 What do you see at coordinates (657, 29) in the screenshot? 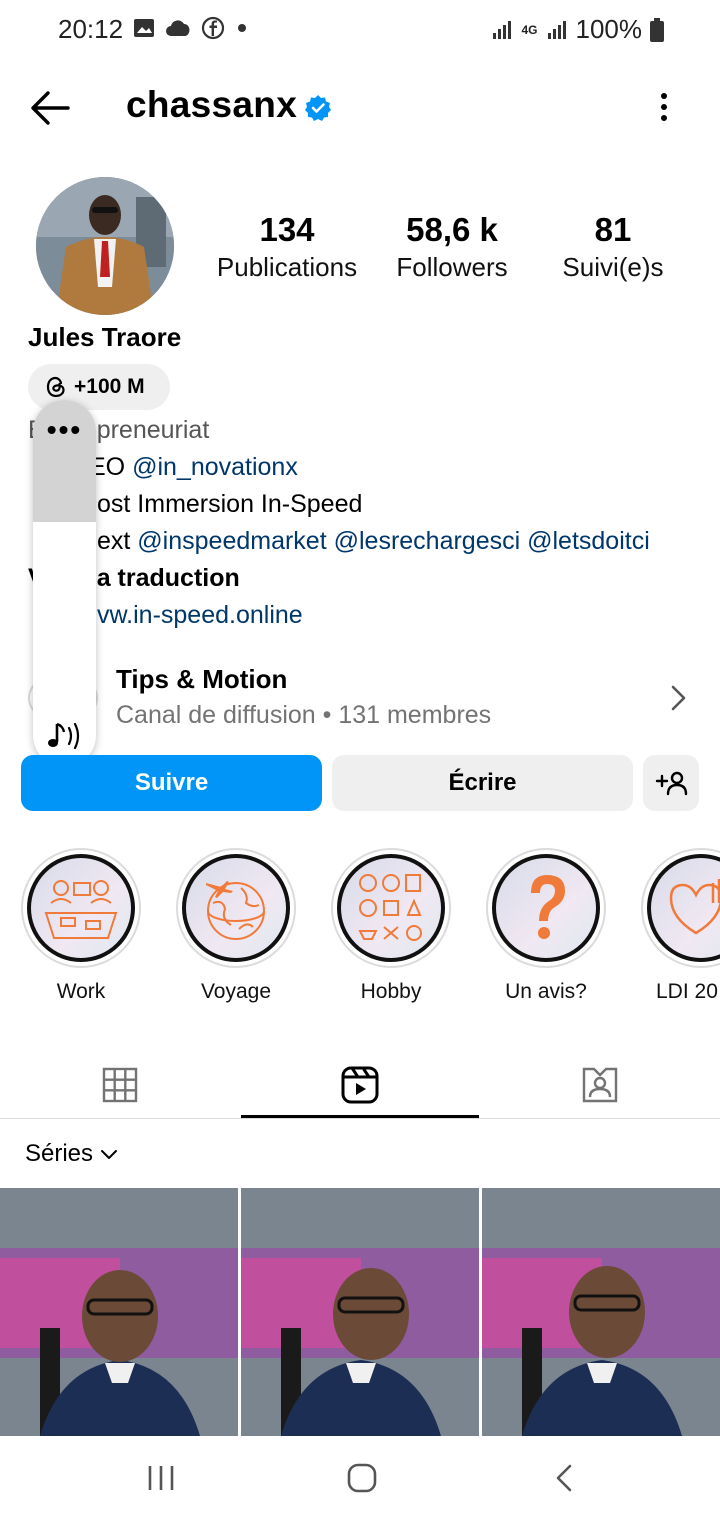
I see `battery-icon` at bounding box center [657, 29].